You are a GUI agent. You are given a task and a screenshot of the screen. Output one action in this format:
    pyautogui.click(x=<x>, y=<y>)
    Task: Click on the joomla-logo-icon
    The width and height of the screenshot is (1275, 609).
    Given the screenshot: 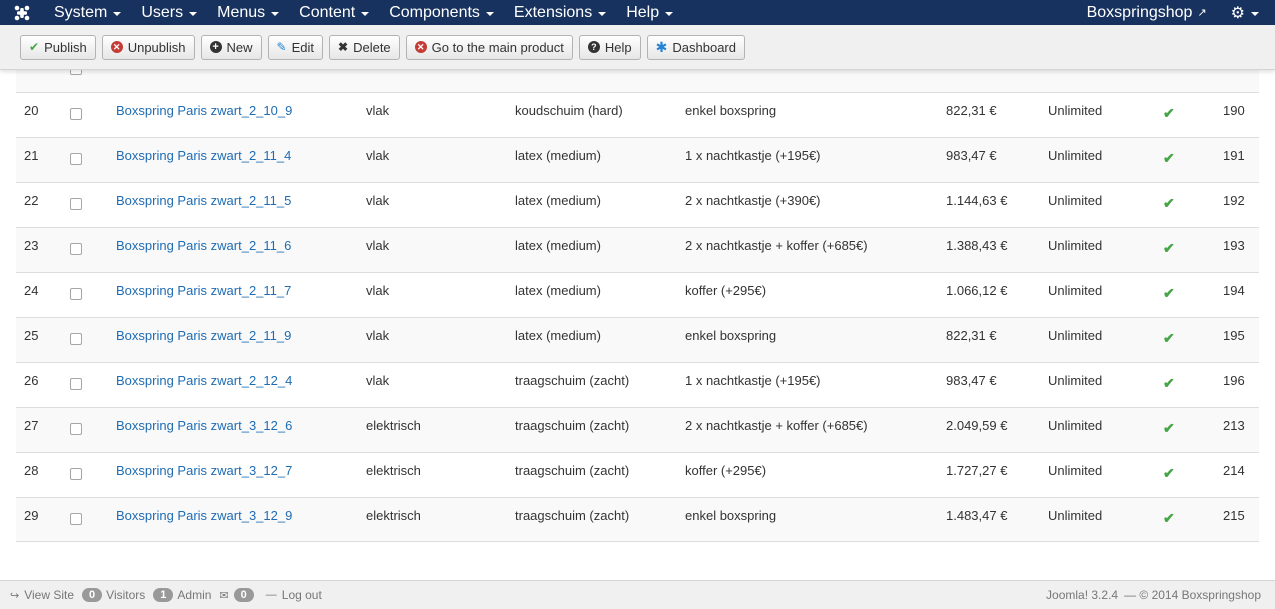 What is the action you would take?
    pyautogui.click(x=22, y=12)
    